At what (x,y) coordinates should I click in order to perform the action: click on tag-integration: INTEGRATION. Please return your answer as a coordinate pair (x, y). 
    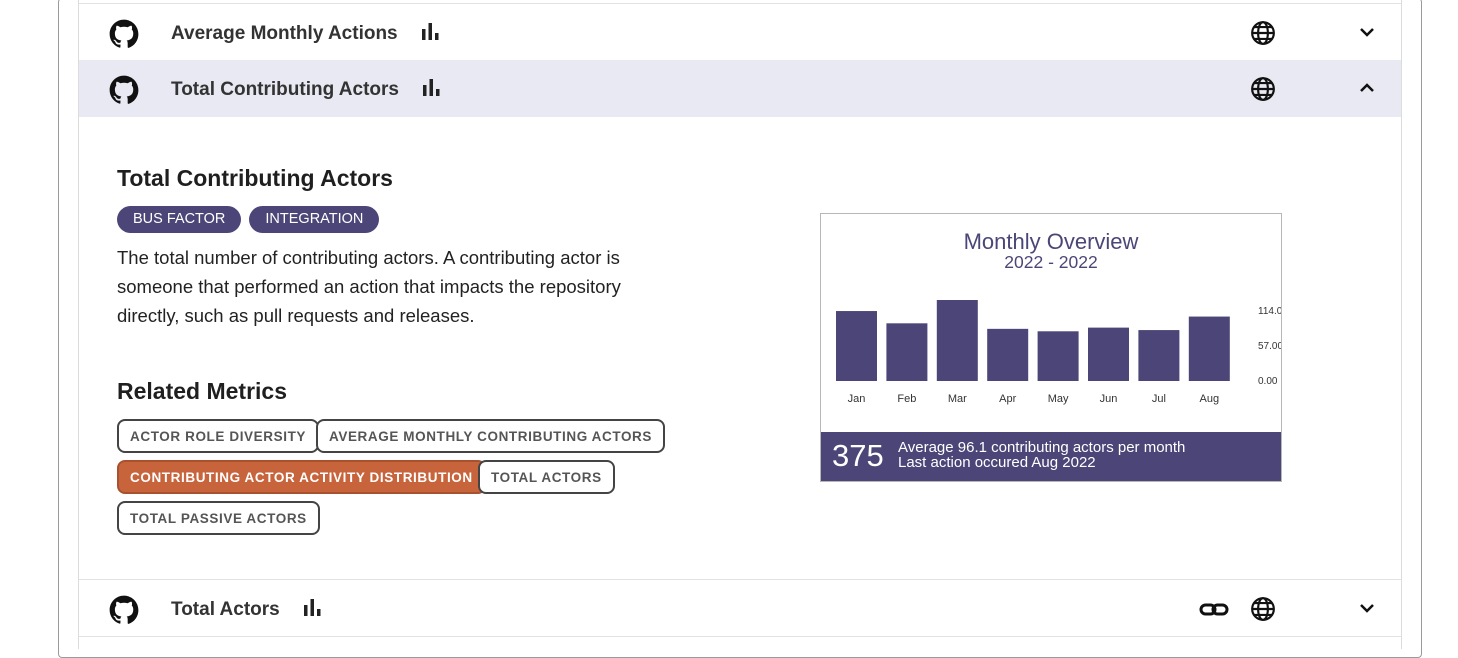
    Looking at the image, I should click on (314, 219).